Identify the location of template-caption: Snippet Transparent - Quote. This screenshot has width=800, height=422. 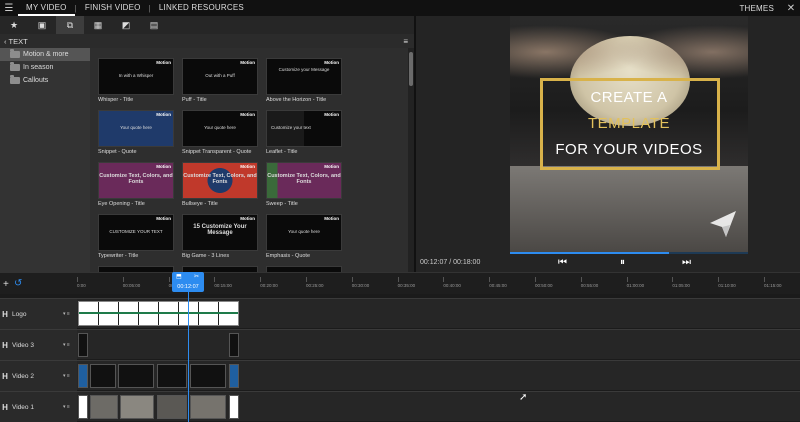
(217, 152).